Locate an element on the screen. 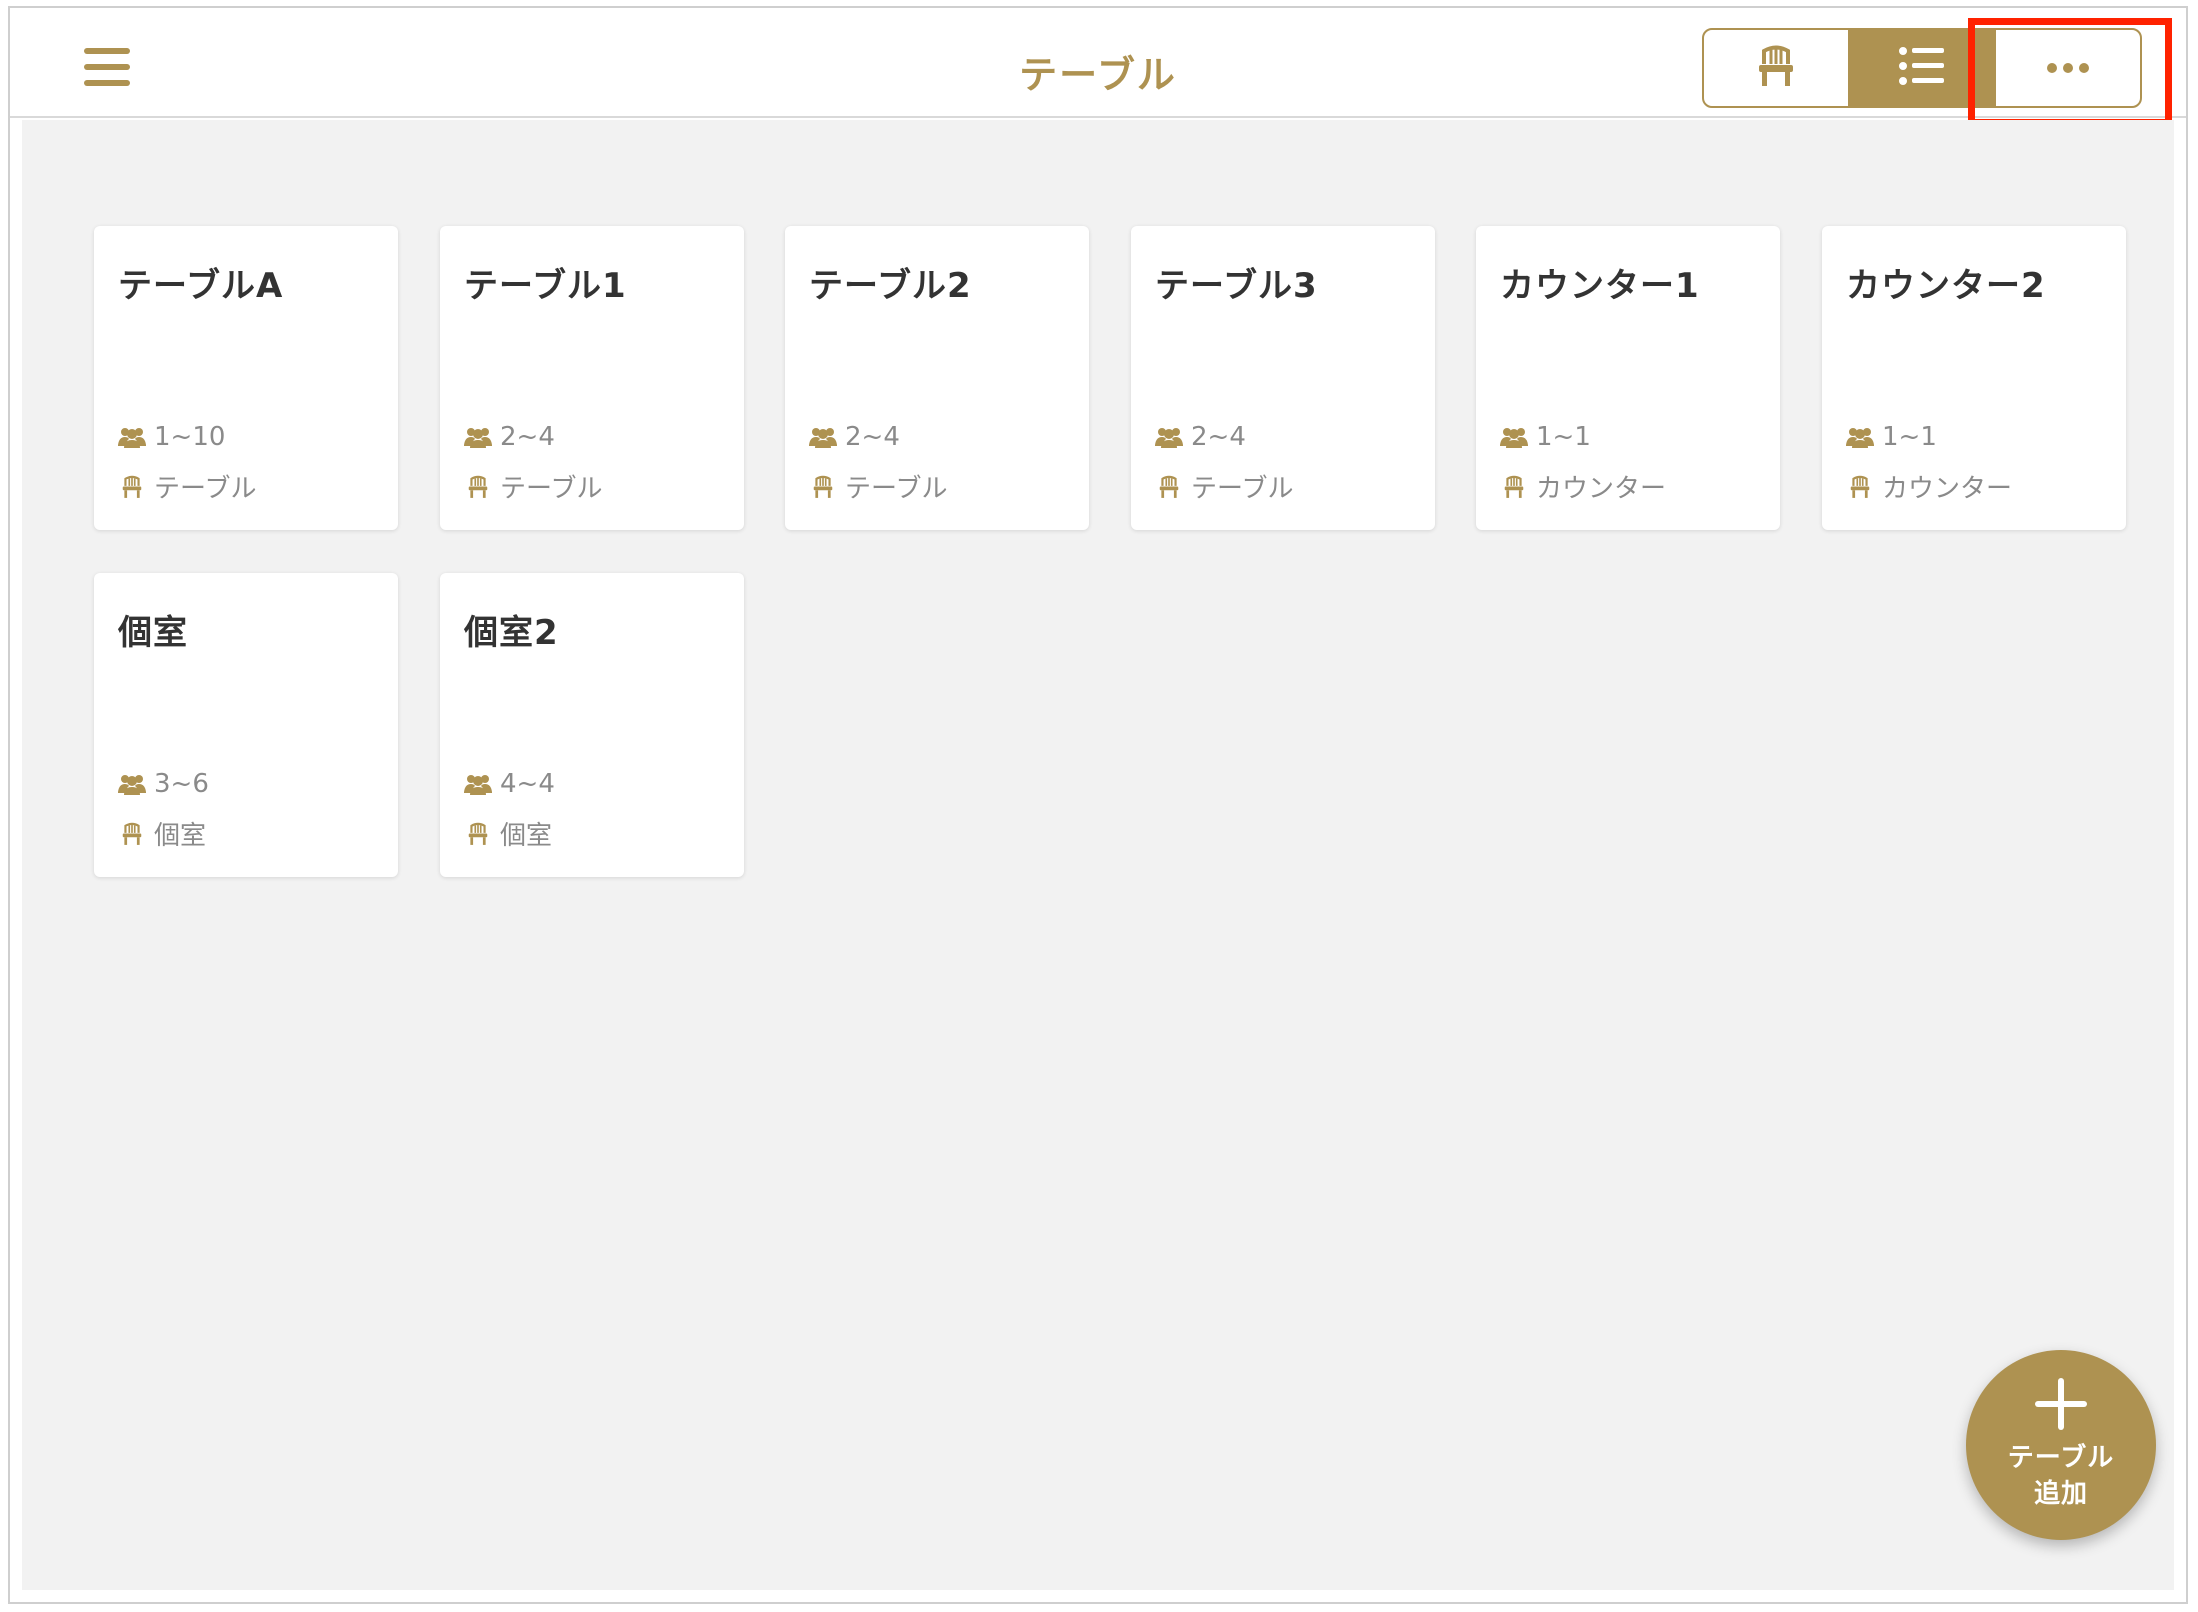  table-name: テーブルA is located at coordinates (201, 286).